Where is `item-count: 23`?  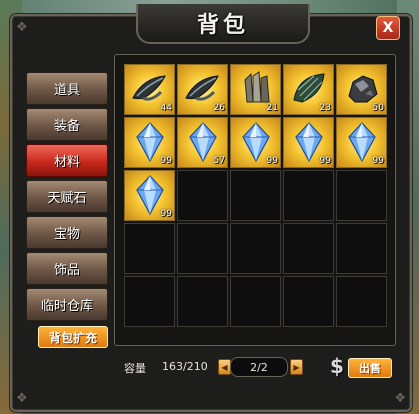
item-count: 23 is located at coordinates (325, 108).